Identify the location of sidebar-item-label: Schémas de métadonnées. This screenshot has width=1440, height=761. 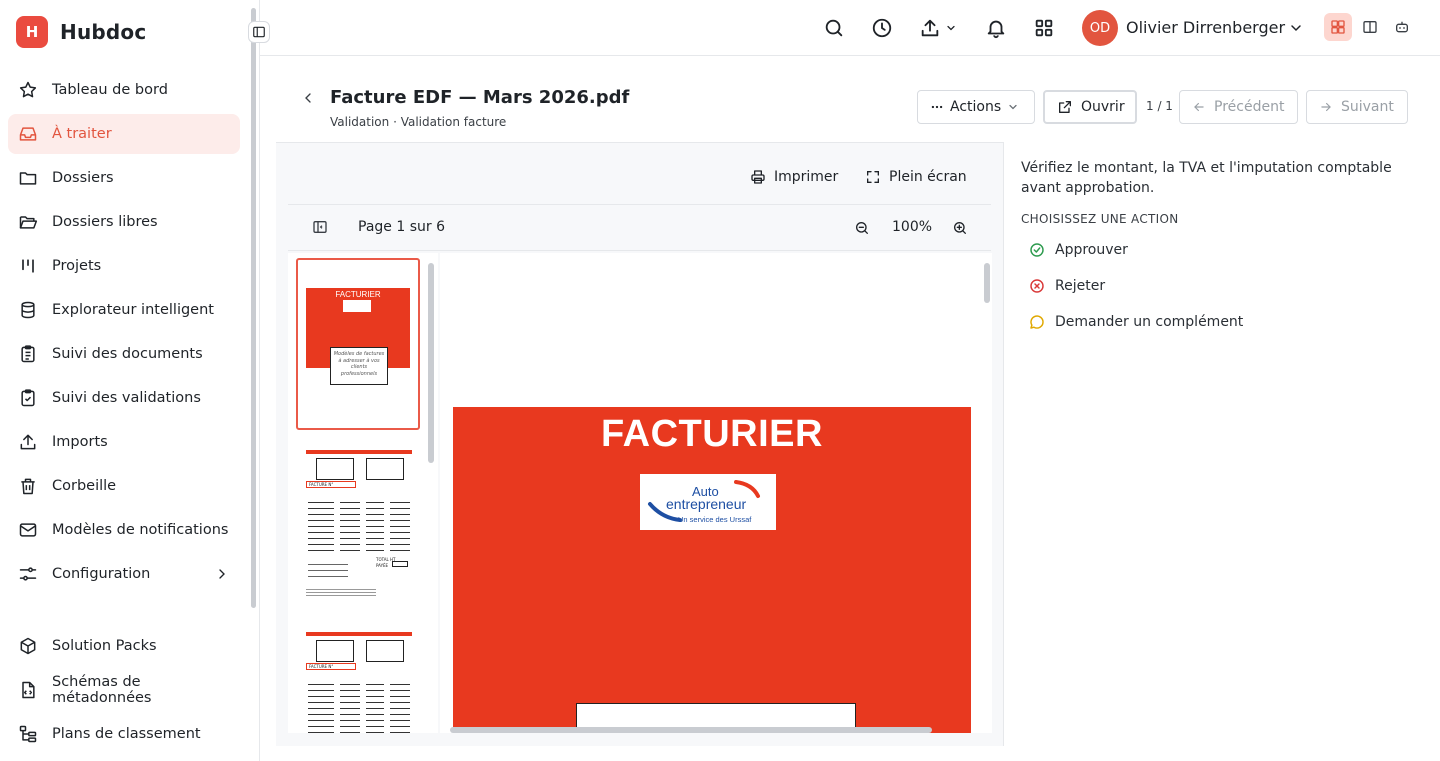
(102, 690).